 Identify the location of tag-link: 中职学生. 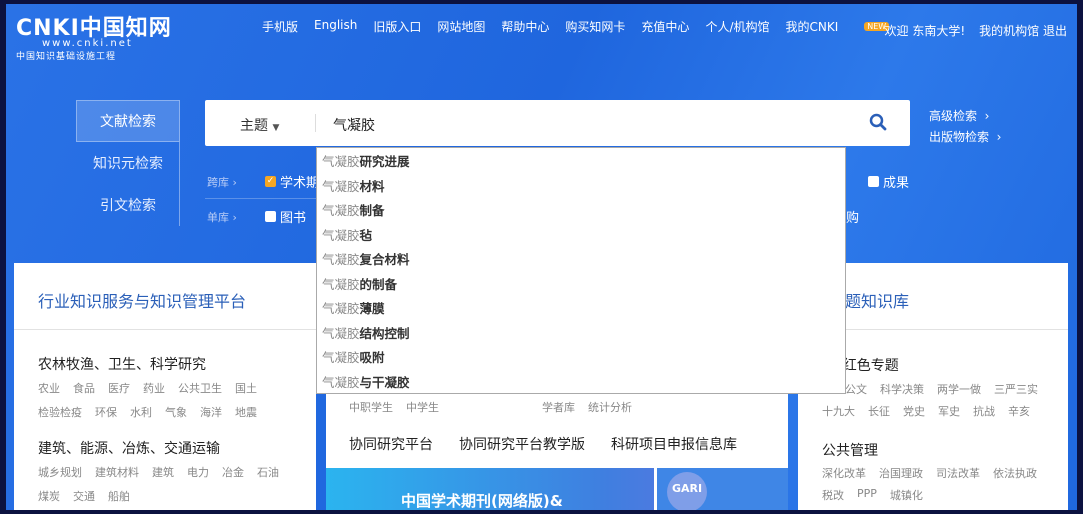
(371, 407).